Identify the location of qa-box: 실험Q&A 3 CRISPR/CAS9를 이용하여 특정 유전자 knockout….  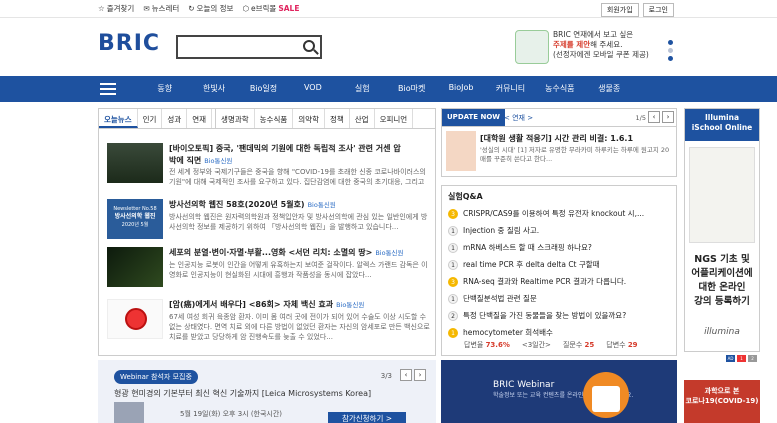
(559, 270).